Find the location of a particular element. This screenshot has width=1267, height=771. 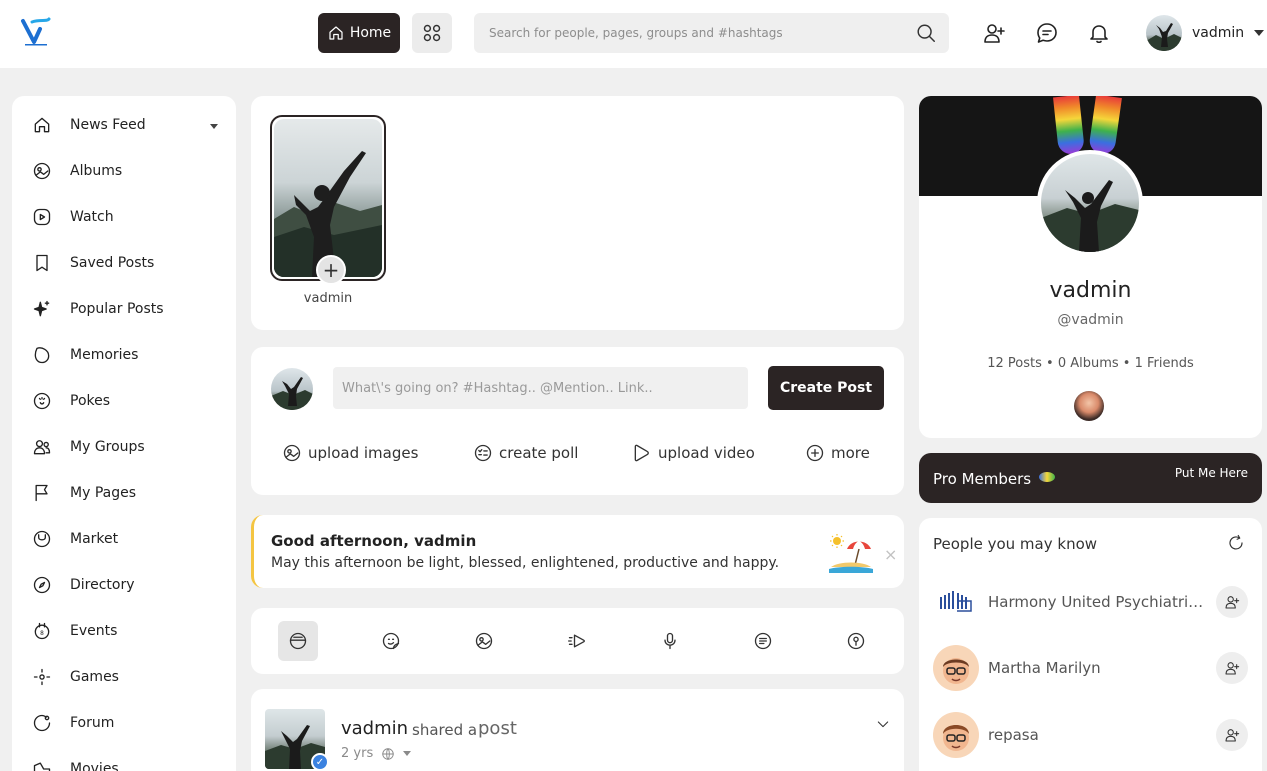

list-item: Martha Marilyn is located at coordinates (1093, 668).